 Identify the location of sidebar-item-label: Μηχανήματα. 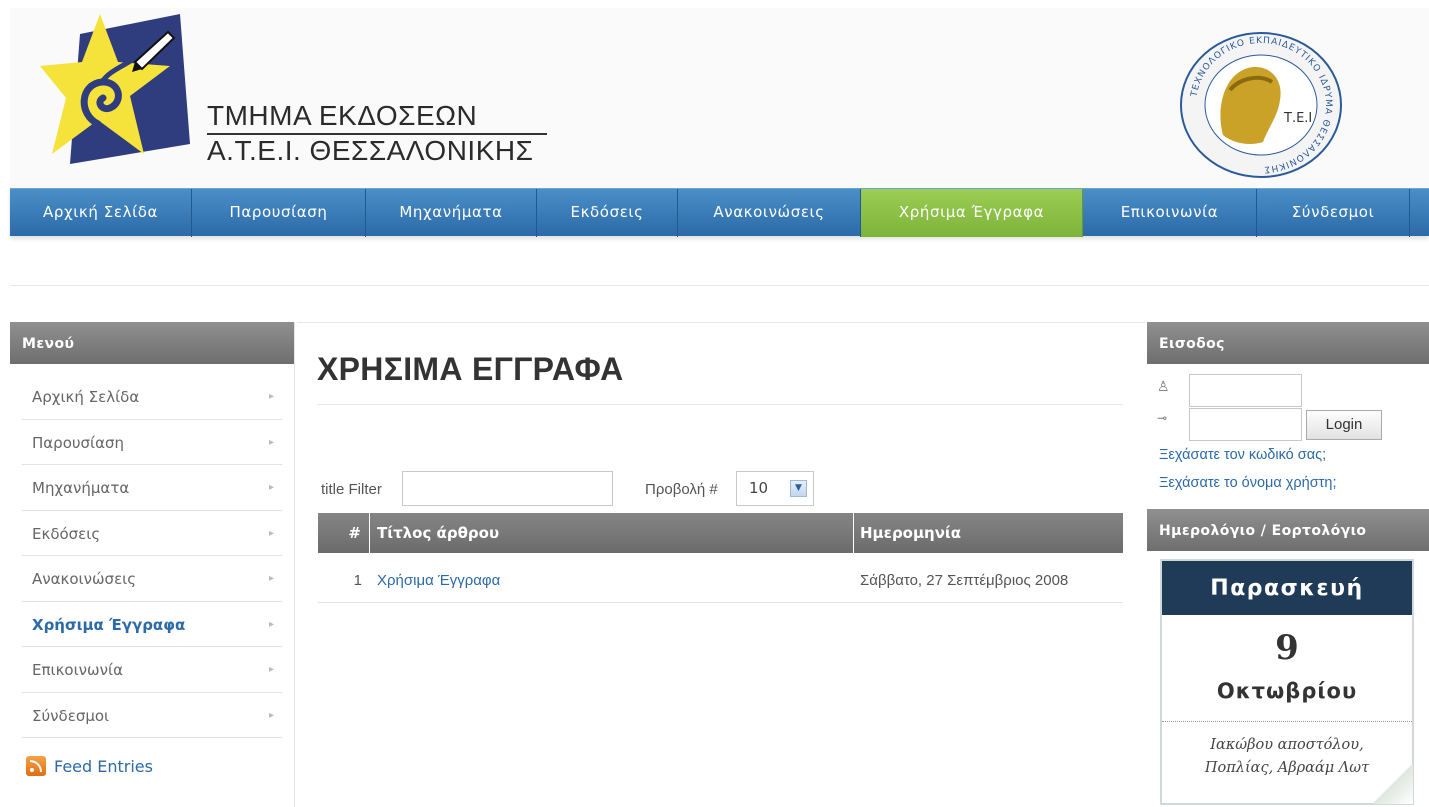
(81, 488).